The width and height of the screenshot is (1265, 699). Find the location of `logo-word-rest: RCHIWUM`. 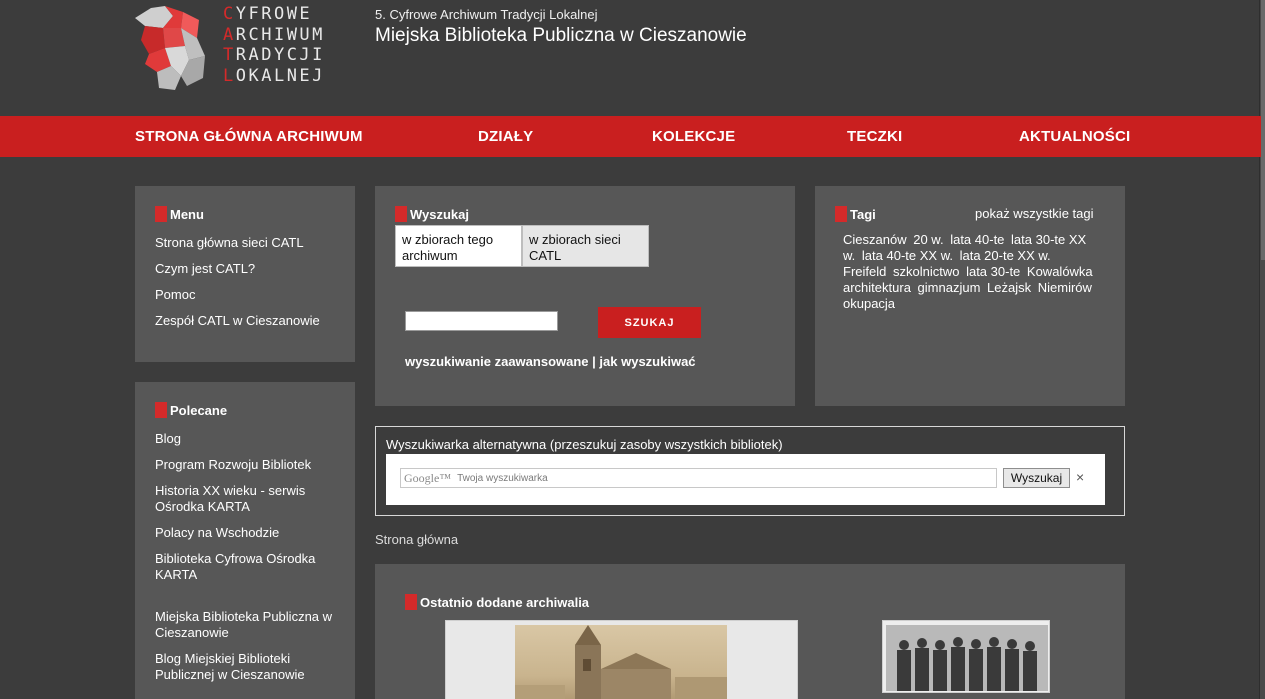

logo-word-rest: RCHIWUM is located at coordinates (280, 34).